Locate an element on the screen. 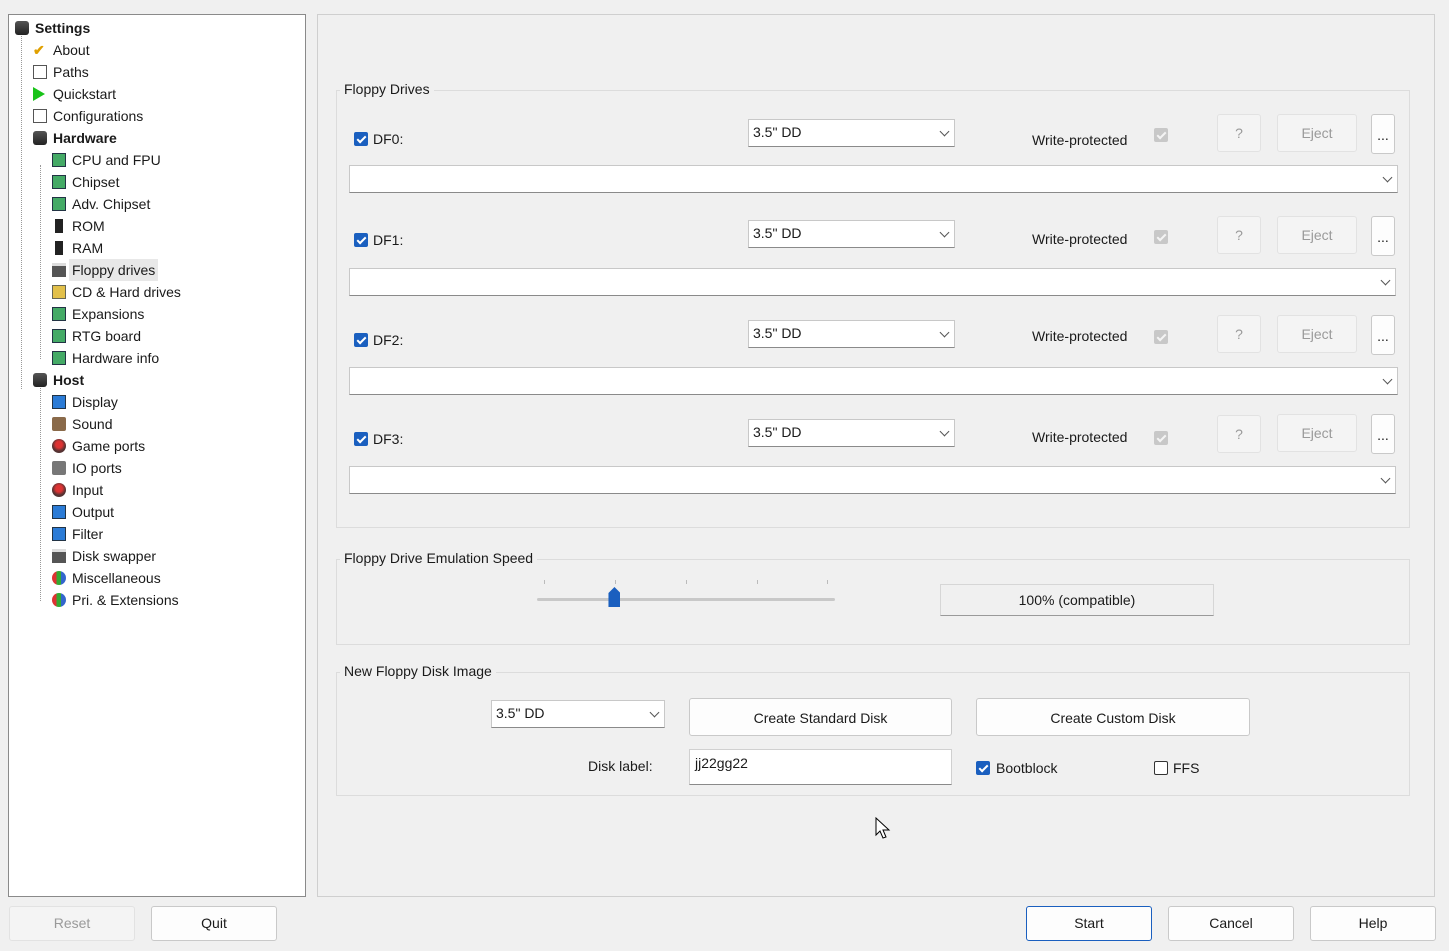  df1-label: DF1: is located at coordinates (388, 240).